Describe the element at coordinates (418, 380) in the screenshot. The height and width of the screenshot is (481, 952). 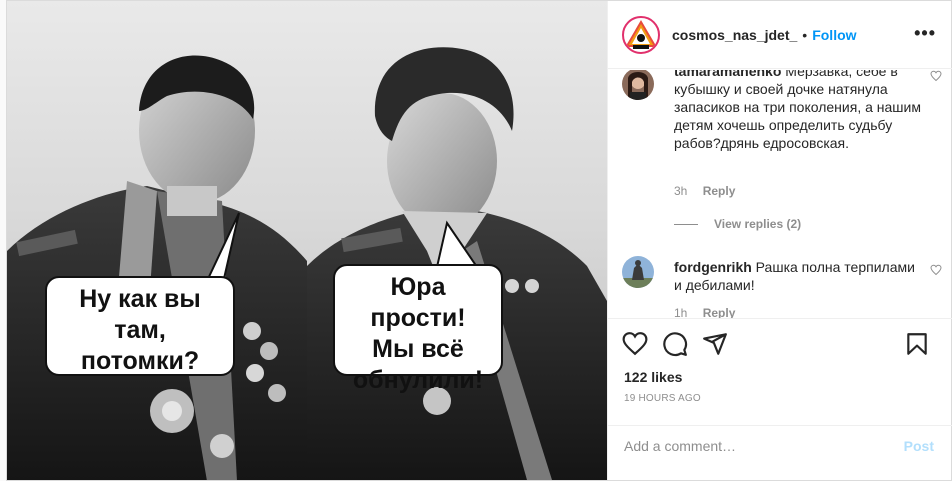
I see `bubble-right-line-3: обнулили!` at that location.